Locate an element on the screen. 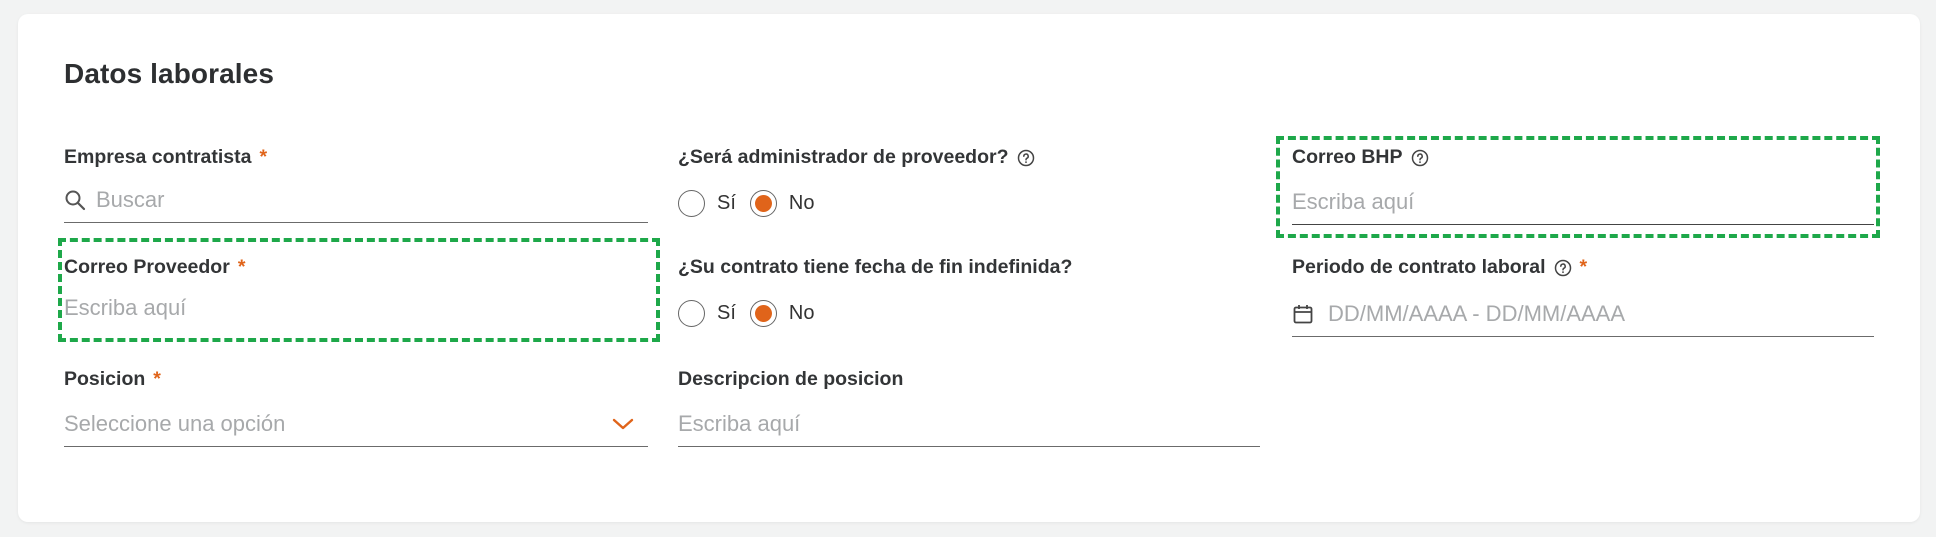  descripcion-label-text: Descripcion de posicion is located at coordinates (791, 379).